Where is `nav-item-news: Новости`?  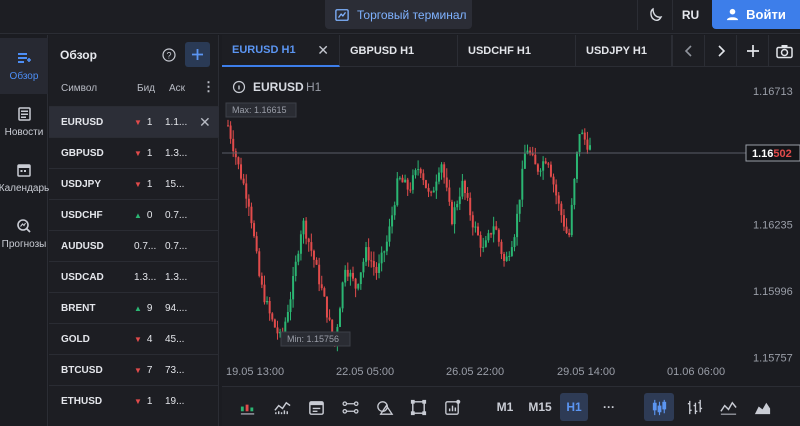
nav-item-news: Новости is located at coordinates (24, 122).